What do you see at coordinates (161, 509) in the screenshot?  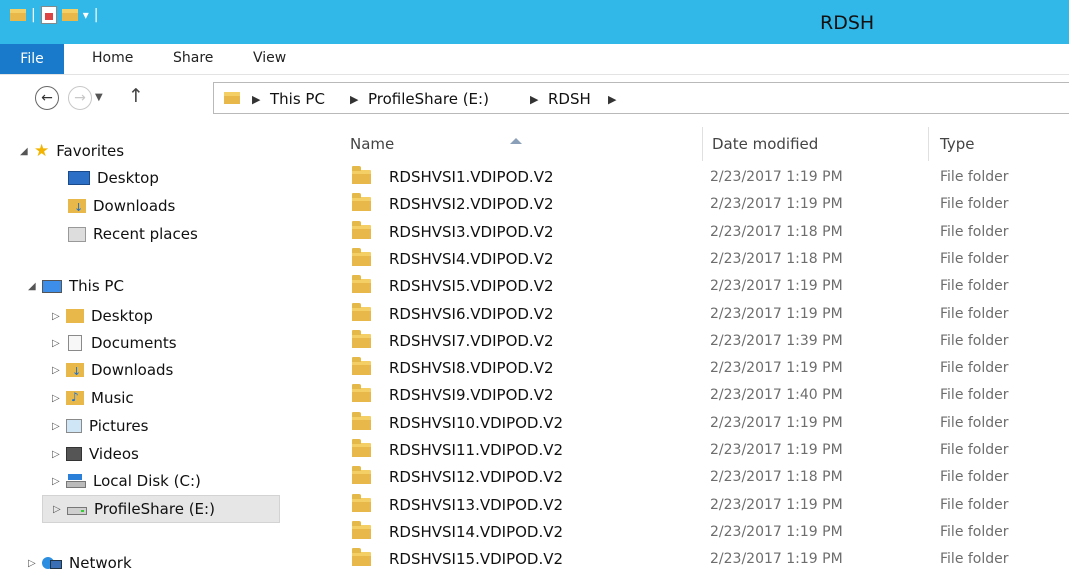 I see `nav-thispc-profileshare: ▷ ProfileShare (E:)` at bounding box center [161, 509].